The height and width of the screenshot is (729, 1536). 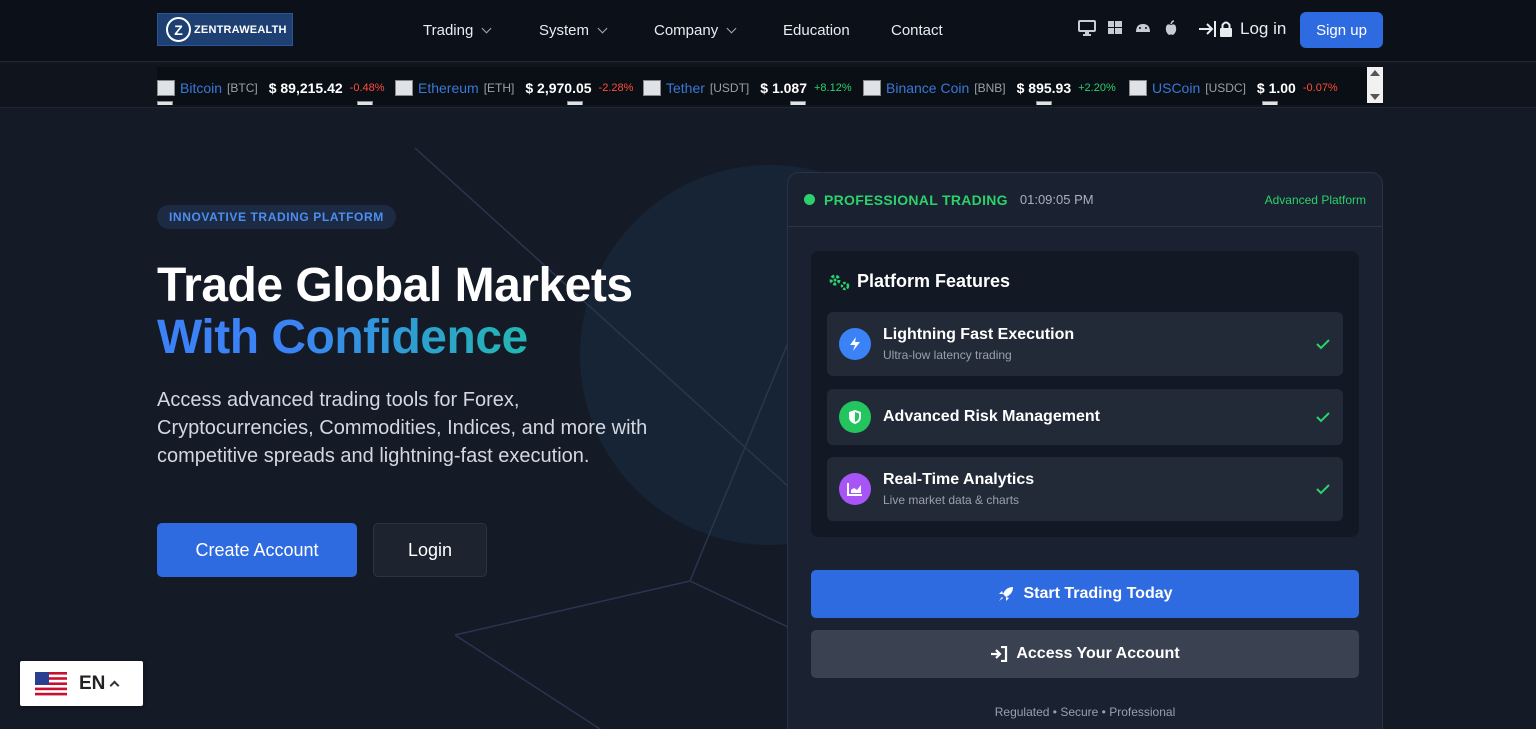 I want to click on ticker-item-usdt: Tether [USDT] $ 1.087 +8.12%, so click(x=747, y=88).